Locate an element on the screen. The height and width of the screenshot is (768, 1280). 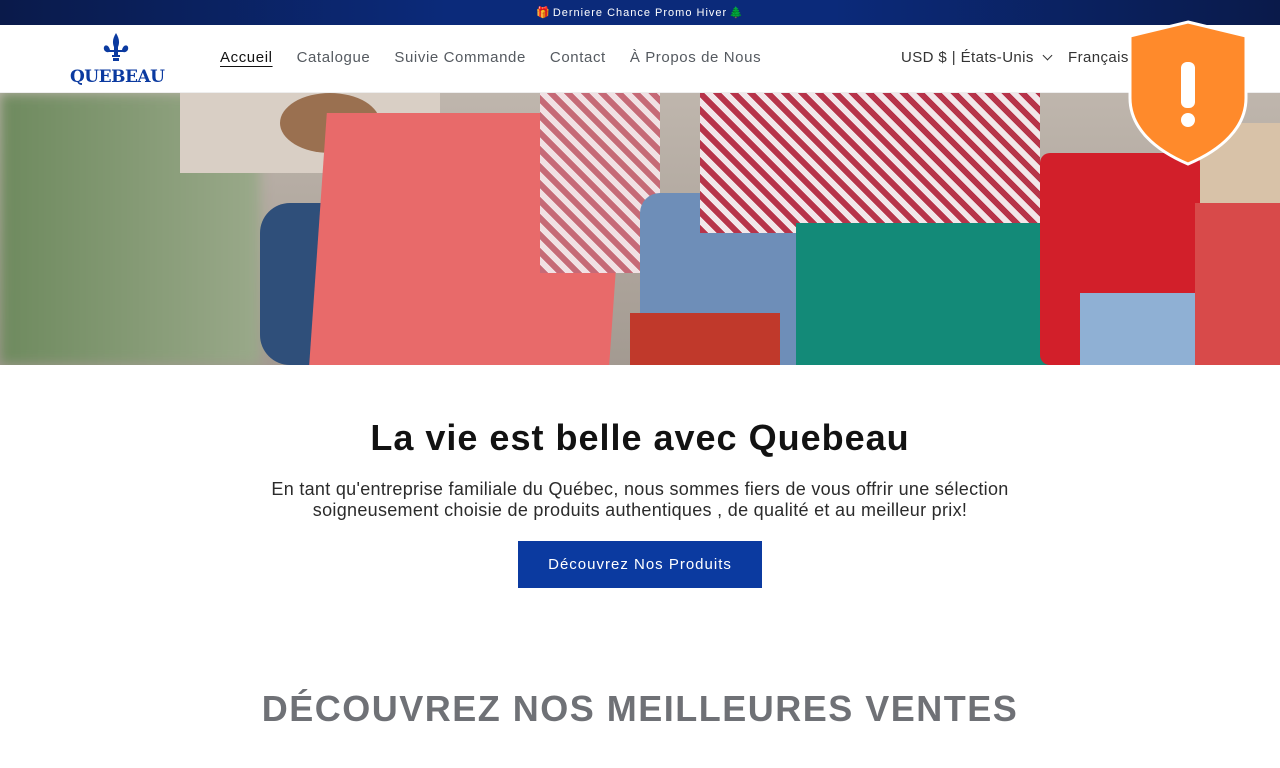
announcement-text: Derniere Chance Promo Hiver is located at coordinates (640, 12).